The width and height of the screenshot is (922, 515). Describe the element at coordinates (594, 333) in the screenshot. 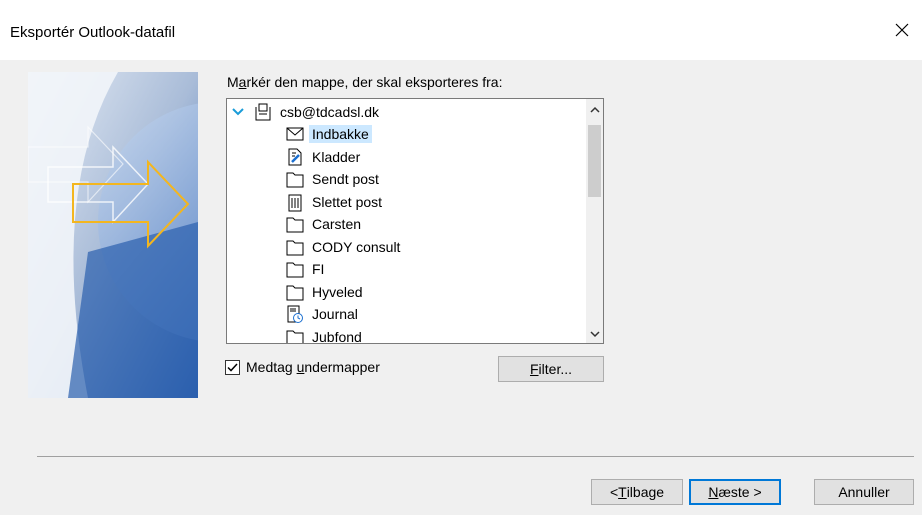

I see `scroll-down-icon` at that location.